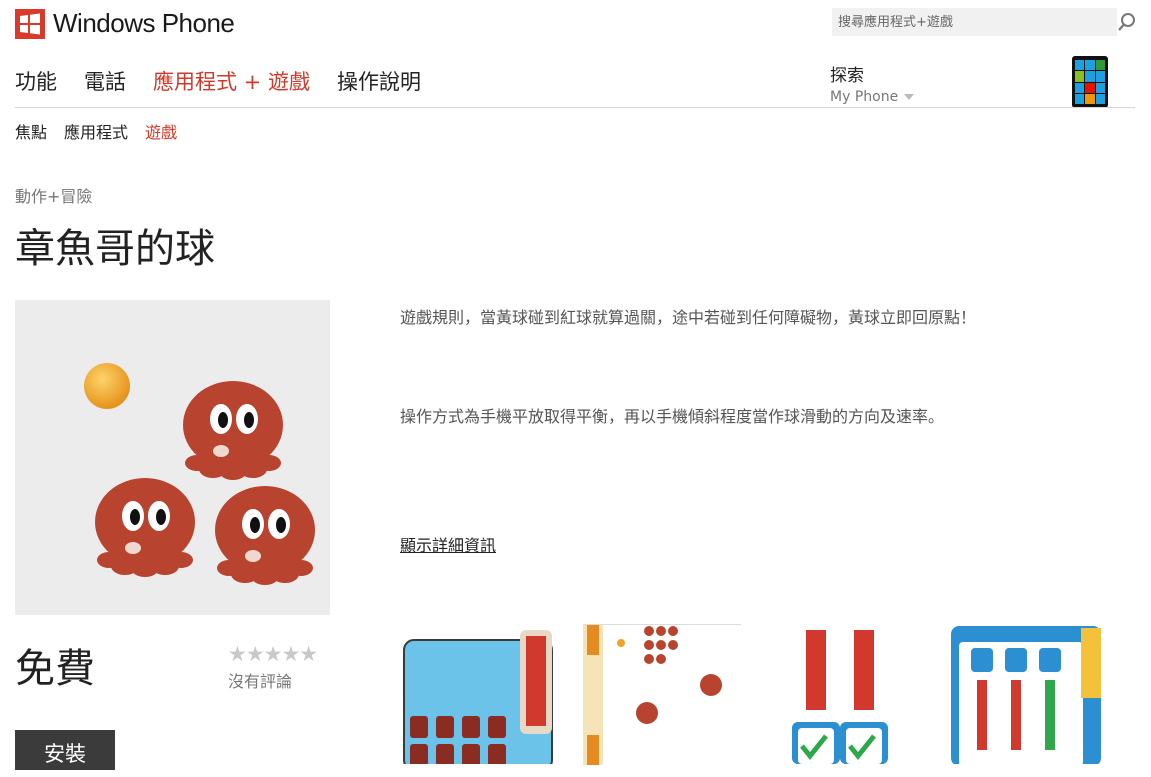 The height and width of the screenshot is (777, 1151). Describe the element at coordinates (55, 669) in the screenshot. I see `app-price: 免費` at that location.